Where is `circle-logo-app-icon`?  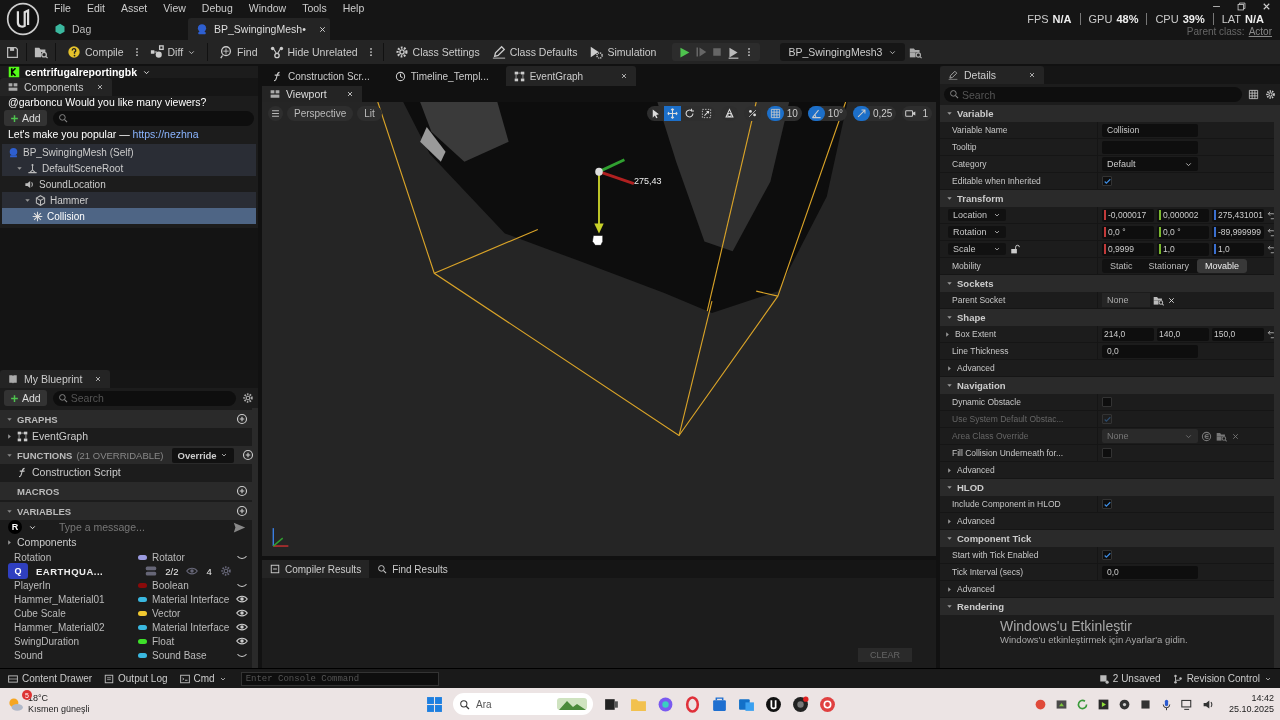 circle-logo-app-icon is located at coordinates (827, 704).